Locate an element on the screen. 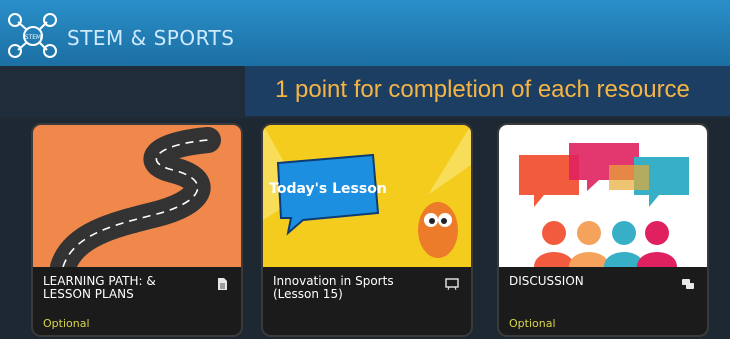 This screenshot has height=339, width=730. app-title: STEM & SPORTS is located at coordinates (151, 38).